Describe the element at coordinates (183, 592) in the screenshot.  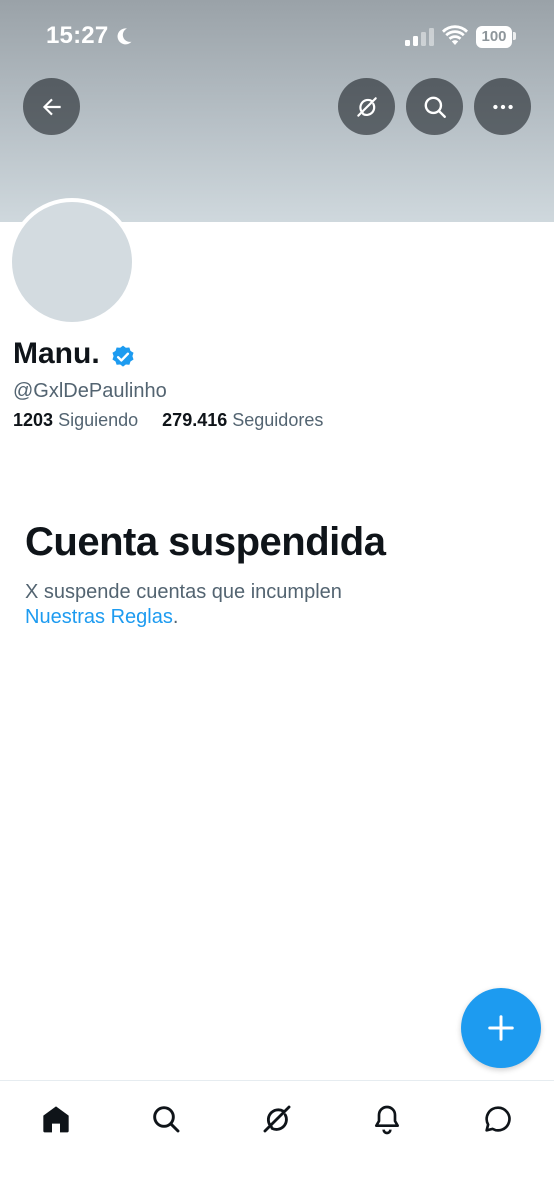
I see `suspended-text: X suspende cuentas que incumplen` at that location.